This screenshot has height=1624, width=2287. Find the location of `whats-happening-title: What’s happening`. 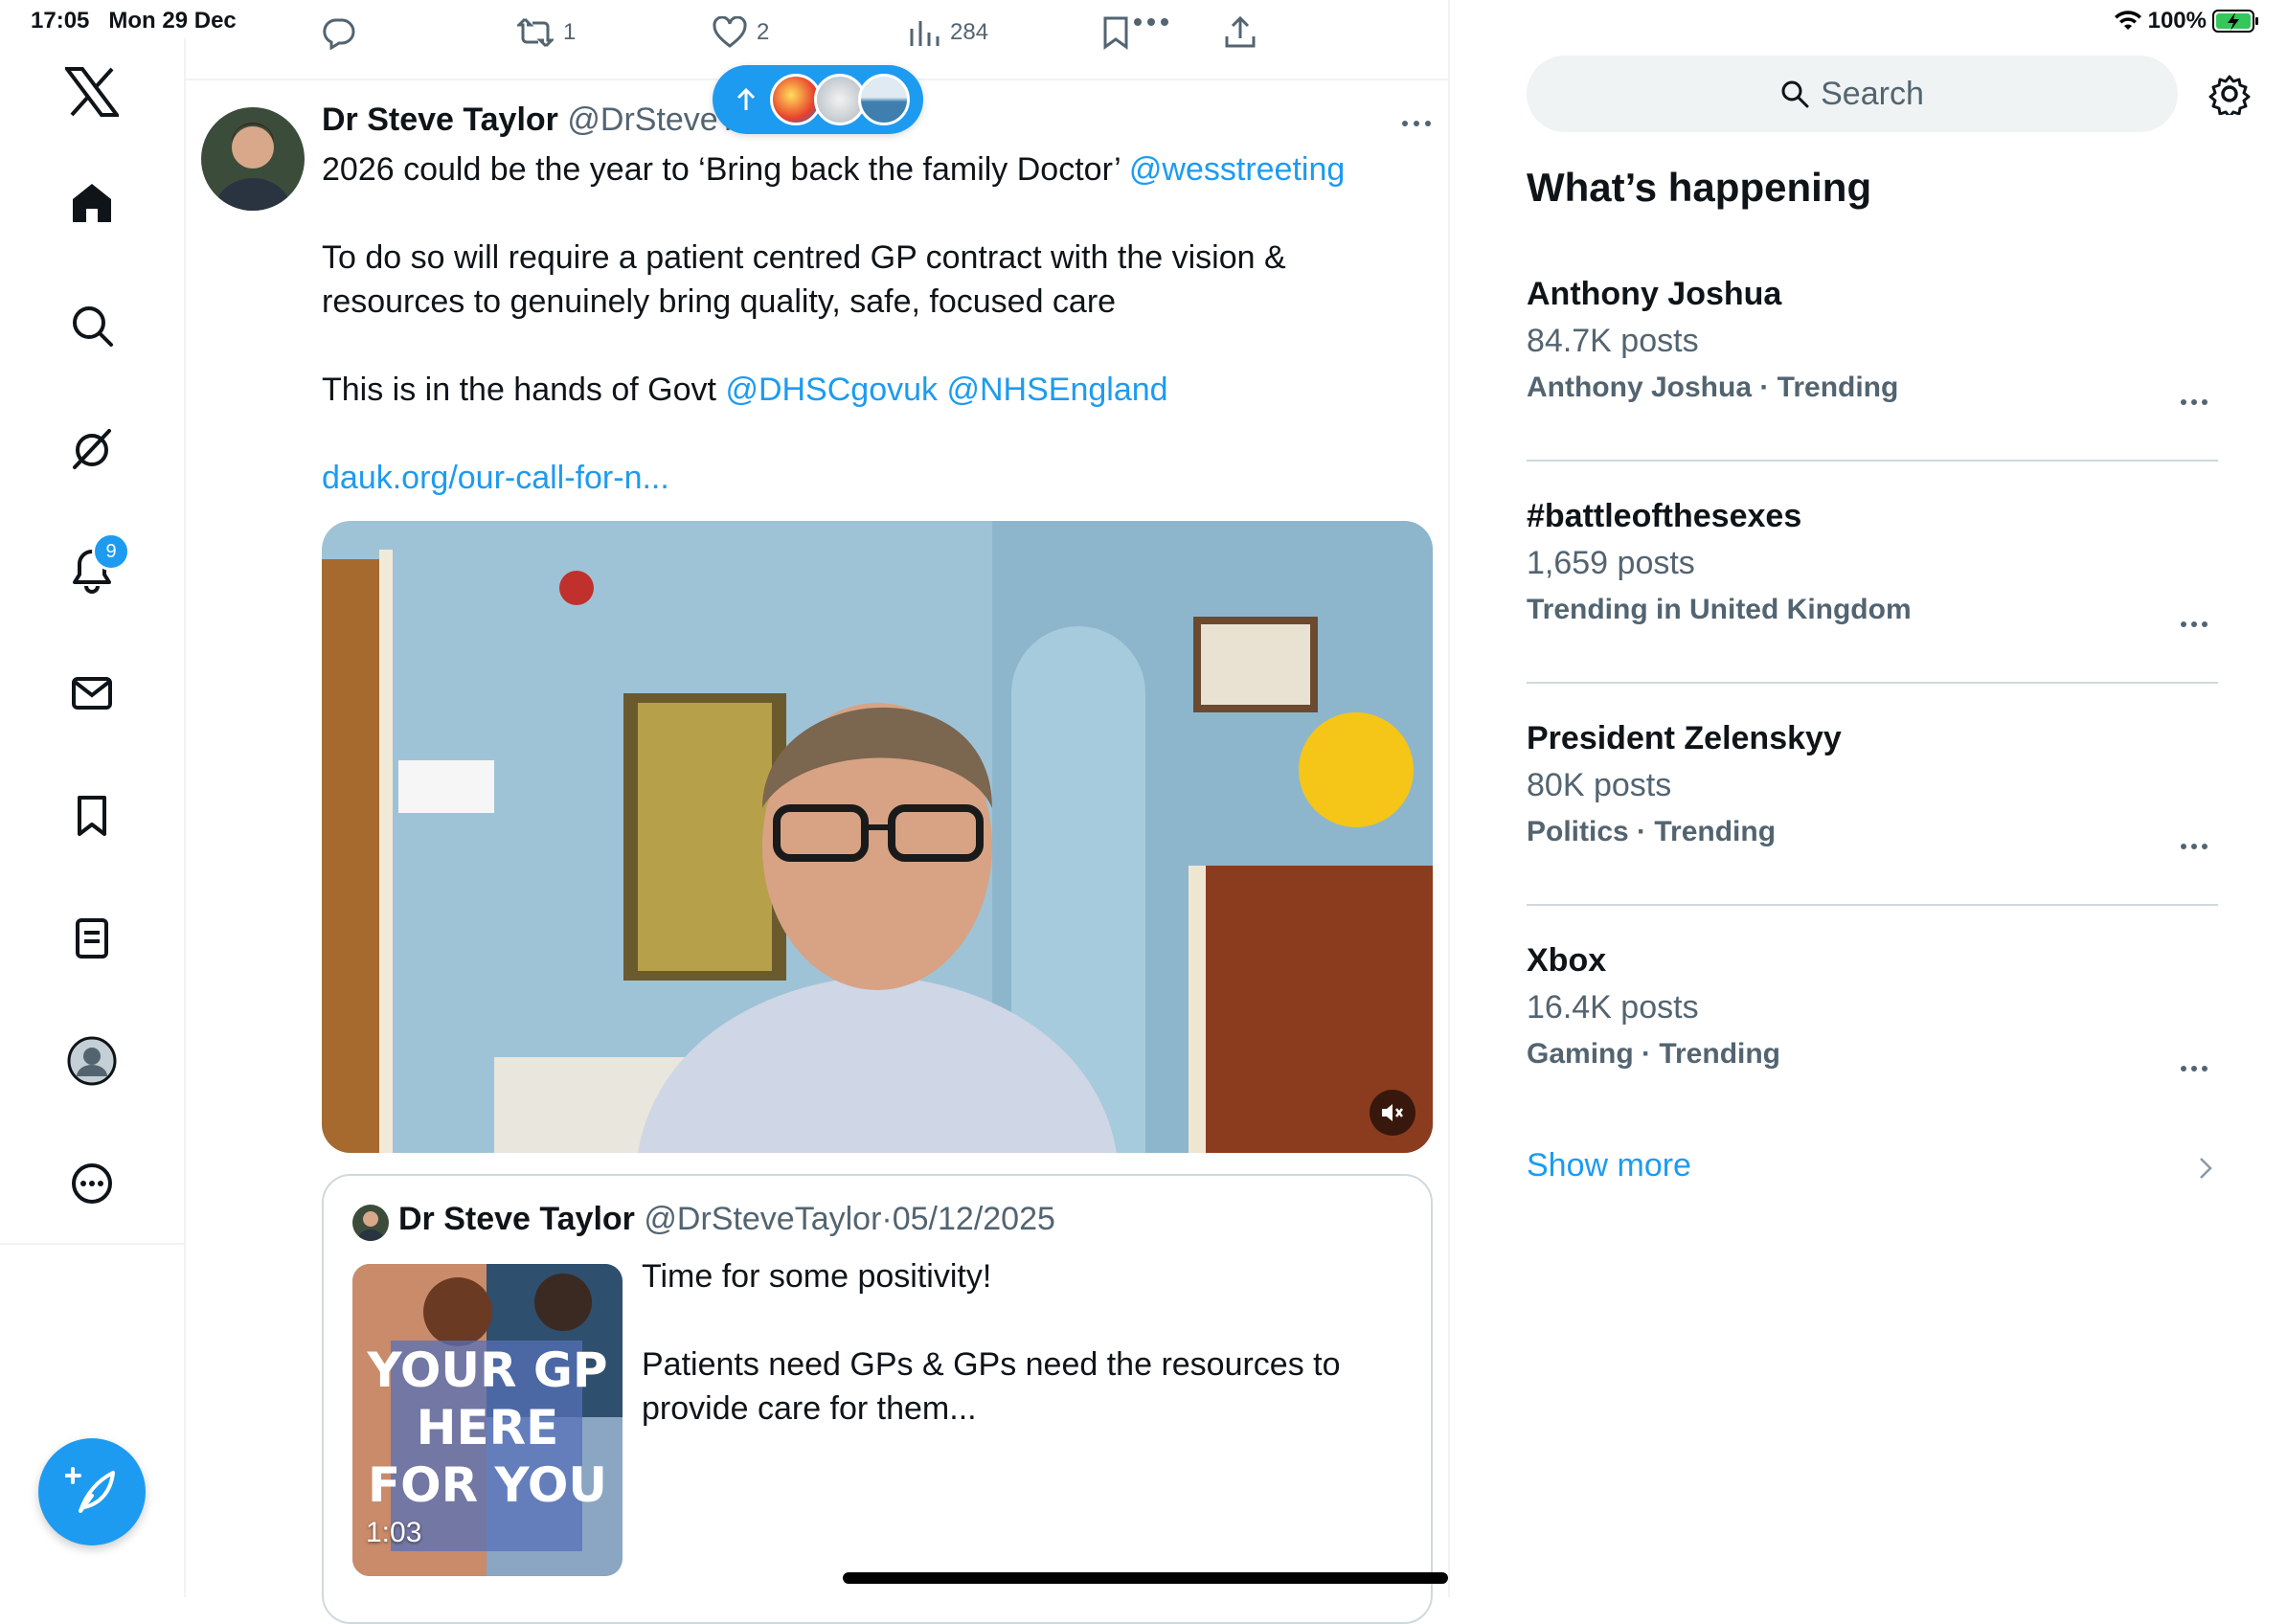

whats-happening-title: What’s happening is located at coordinates (1699, 187).